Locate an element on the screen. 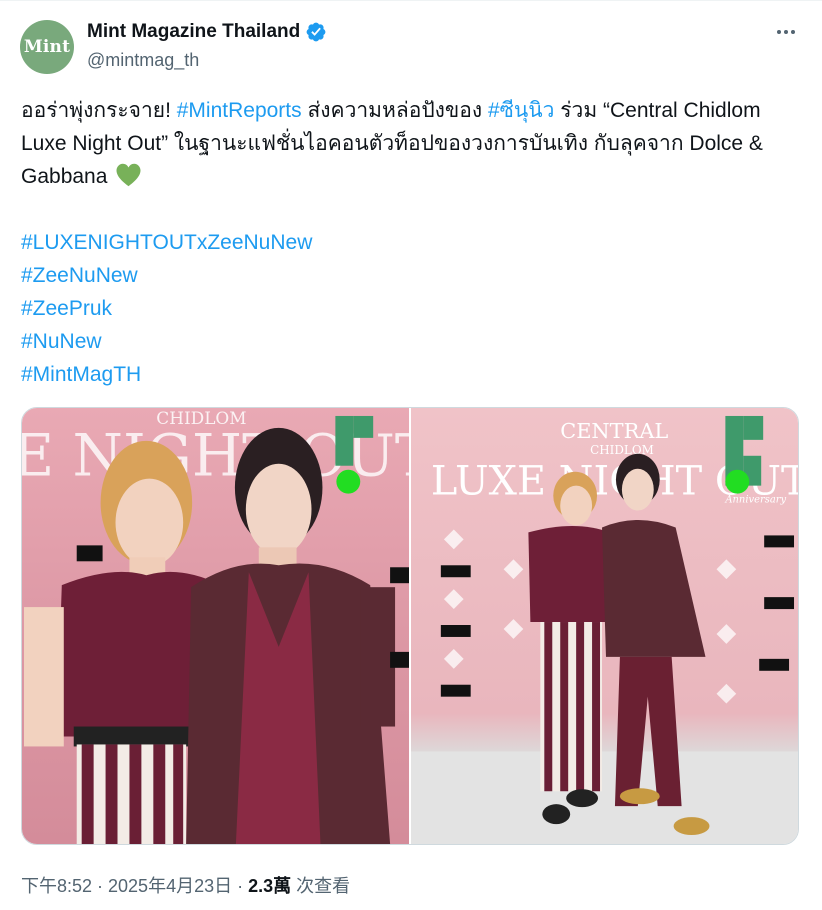 This screenshot has height=910, width=822. more-options-button is located at coordinates (786, 32).